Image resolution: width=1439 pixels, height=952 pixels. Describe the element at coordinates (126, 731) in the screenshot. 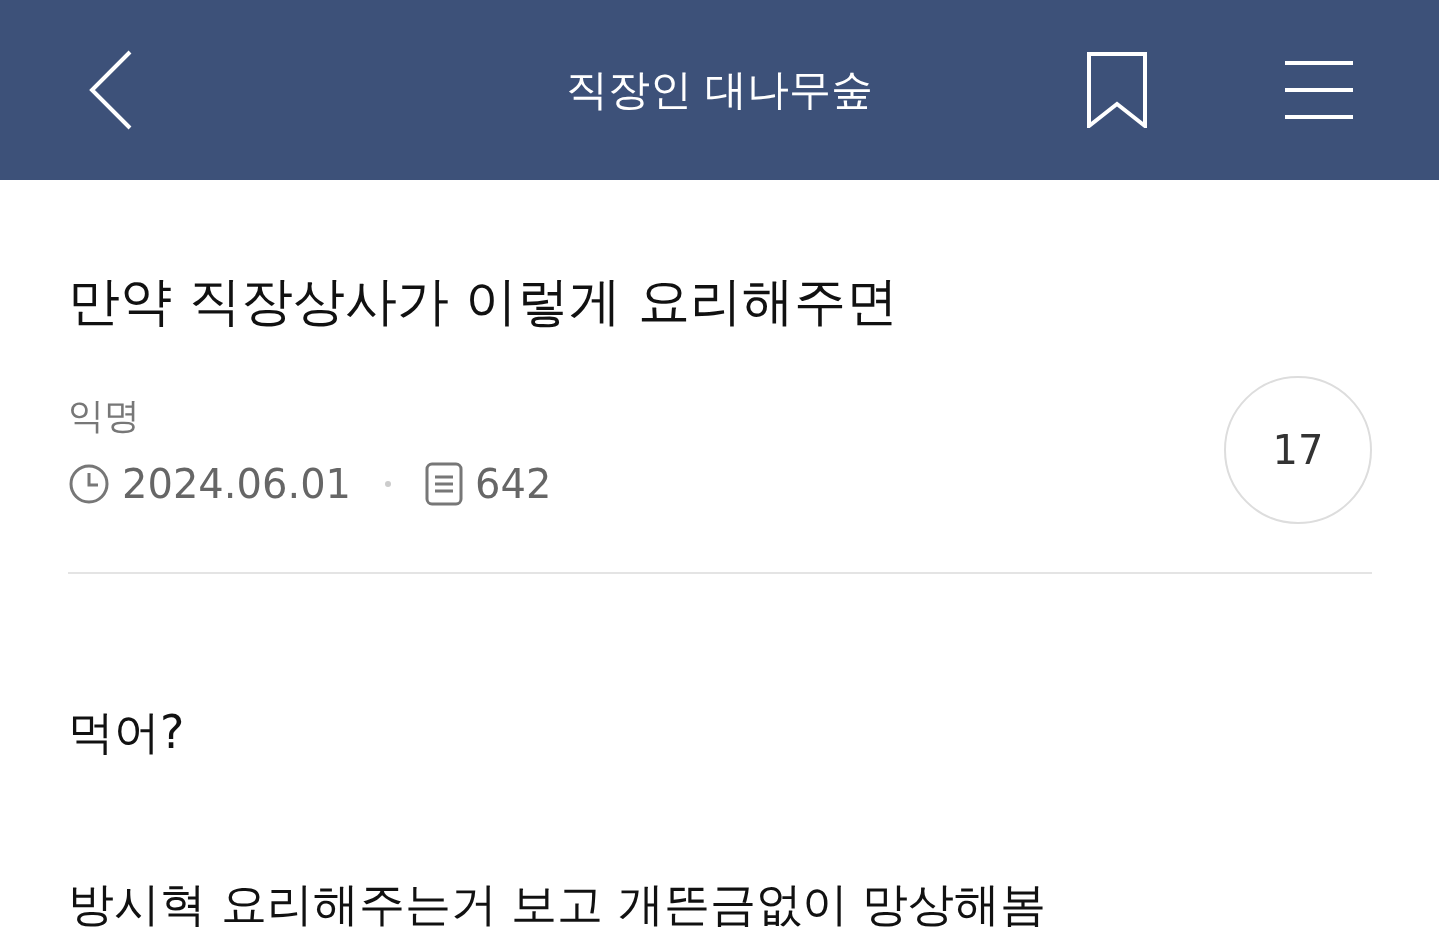

I see `body-text: 먹어?` at that location.